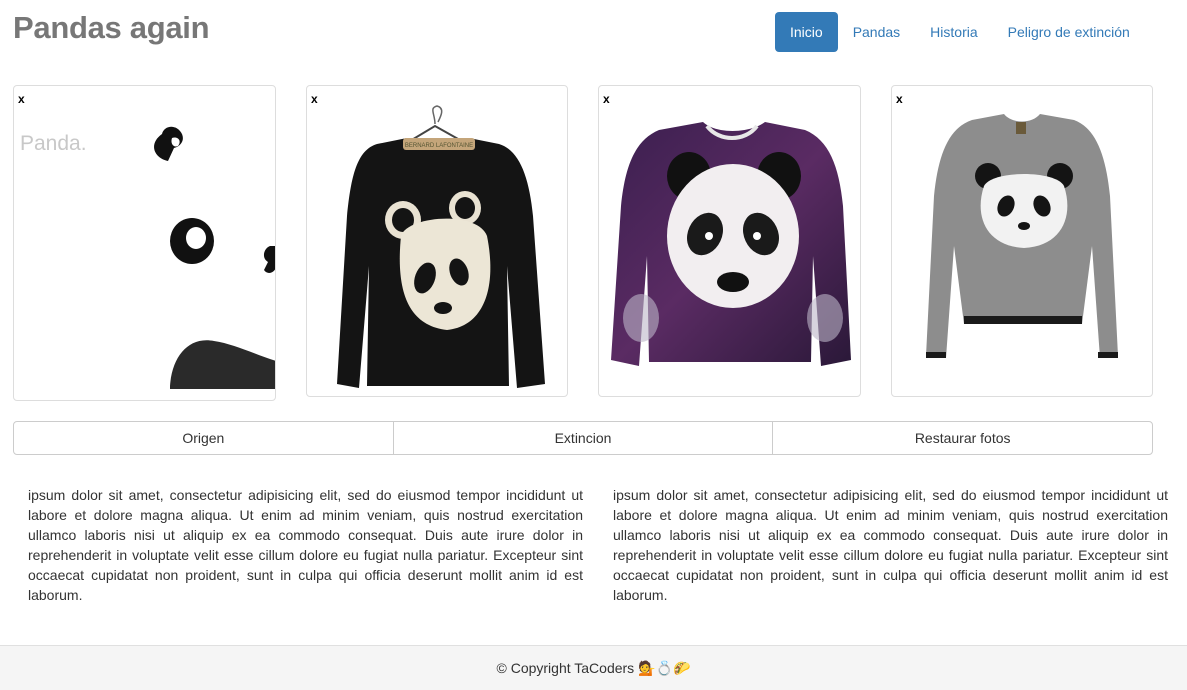 The image size is (1187, 690). I want to click on site-title: Pandas again, so click(111, 27).